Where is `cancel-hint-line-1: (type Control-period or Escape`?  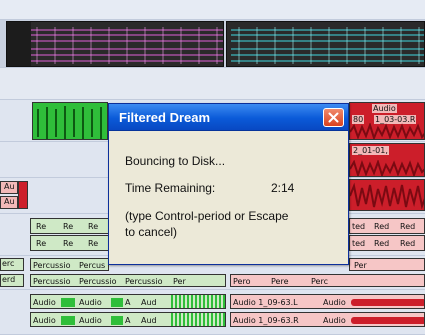
cancel-hint-line-1: (type Control-period or Escape is located at coordinates (207, 216).